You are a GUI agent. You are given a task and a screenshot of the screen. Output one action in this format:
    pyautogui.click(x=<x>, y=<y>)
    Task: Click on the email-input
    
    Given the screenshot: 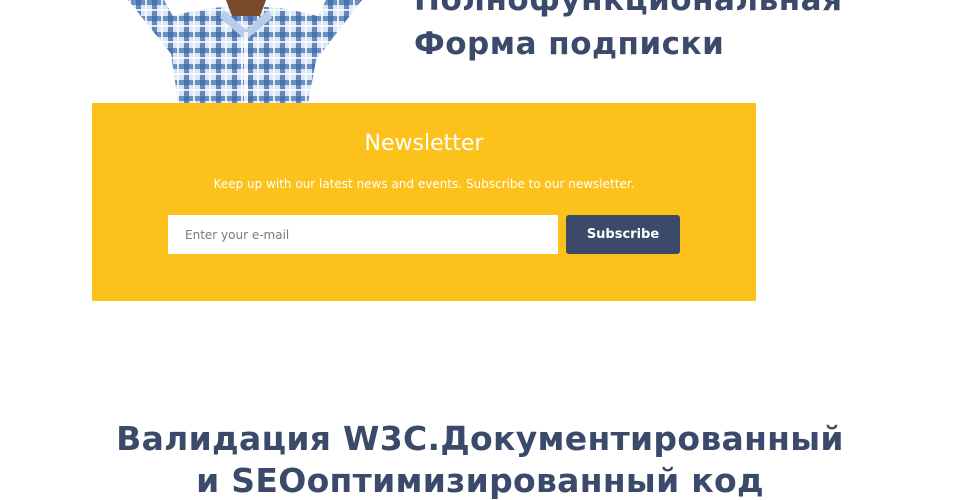 What is the action you would take?
    pyautogui.click(x=363, y=234)
    